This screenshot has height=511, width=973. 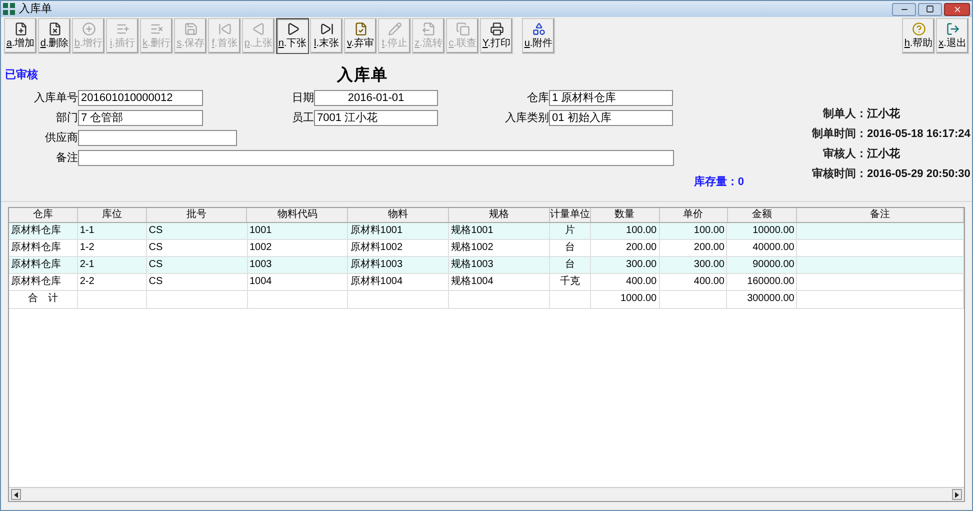 What do you see at coordinates (611, 118) in the screenshot?
I see `input-field: 01 初始入库` at bounding box center [611, 118].